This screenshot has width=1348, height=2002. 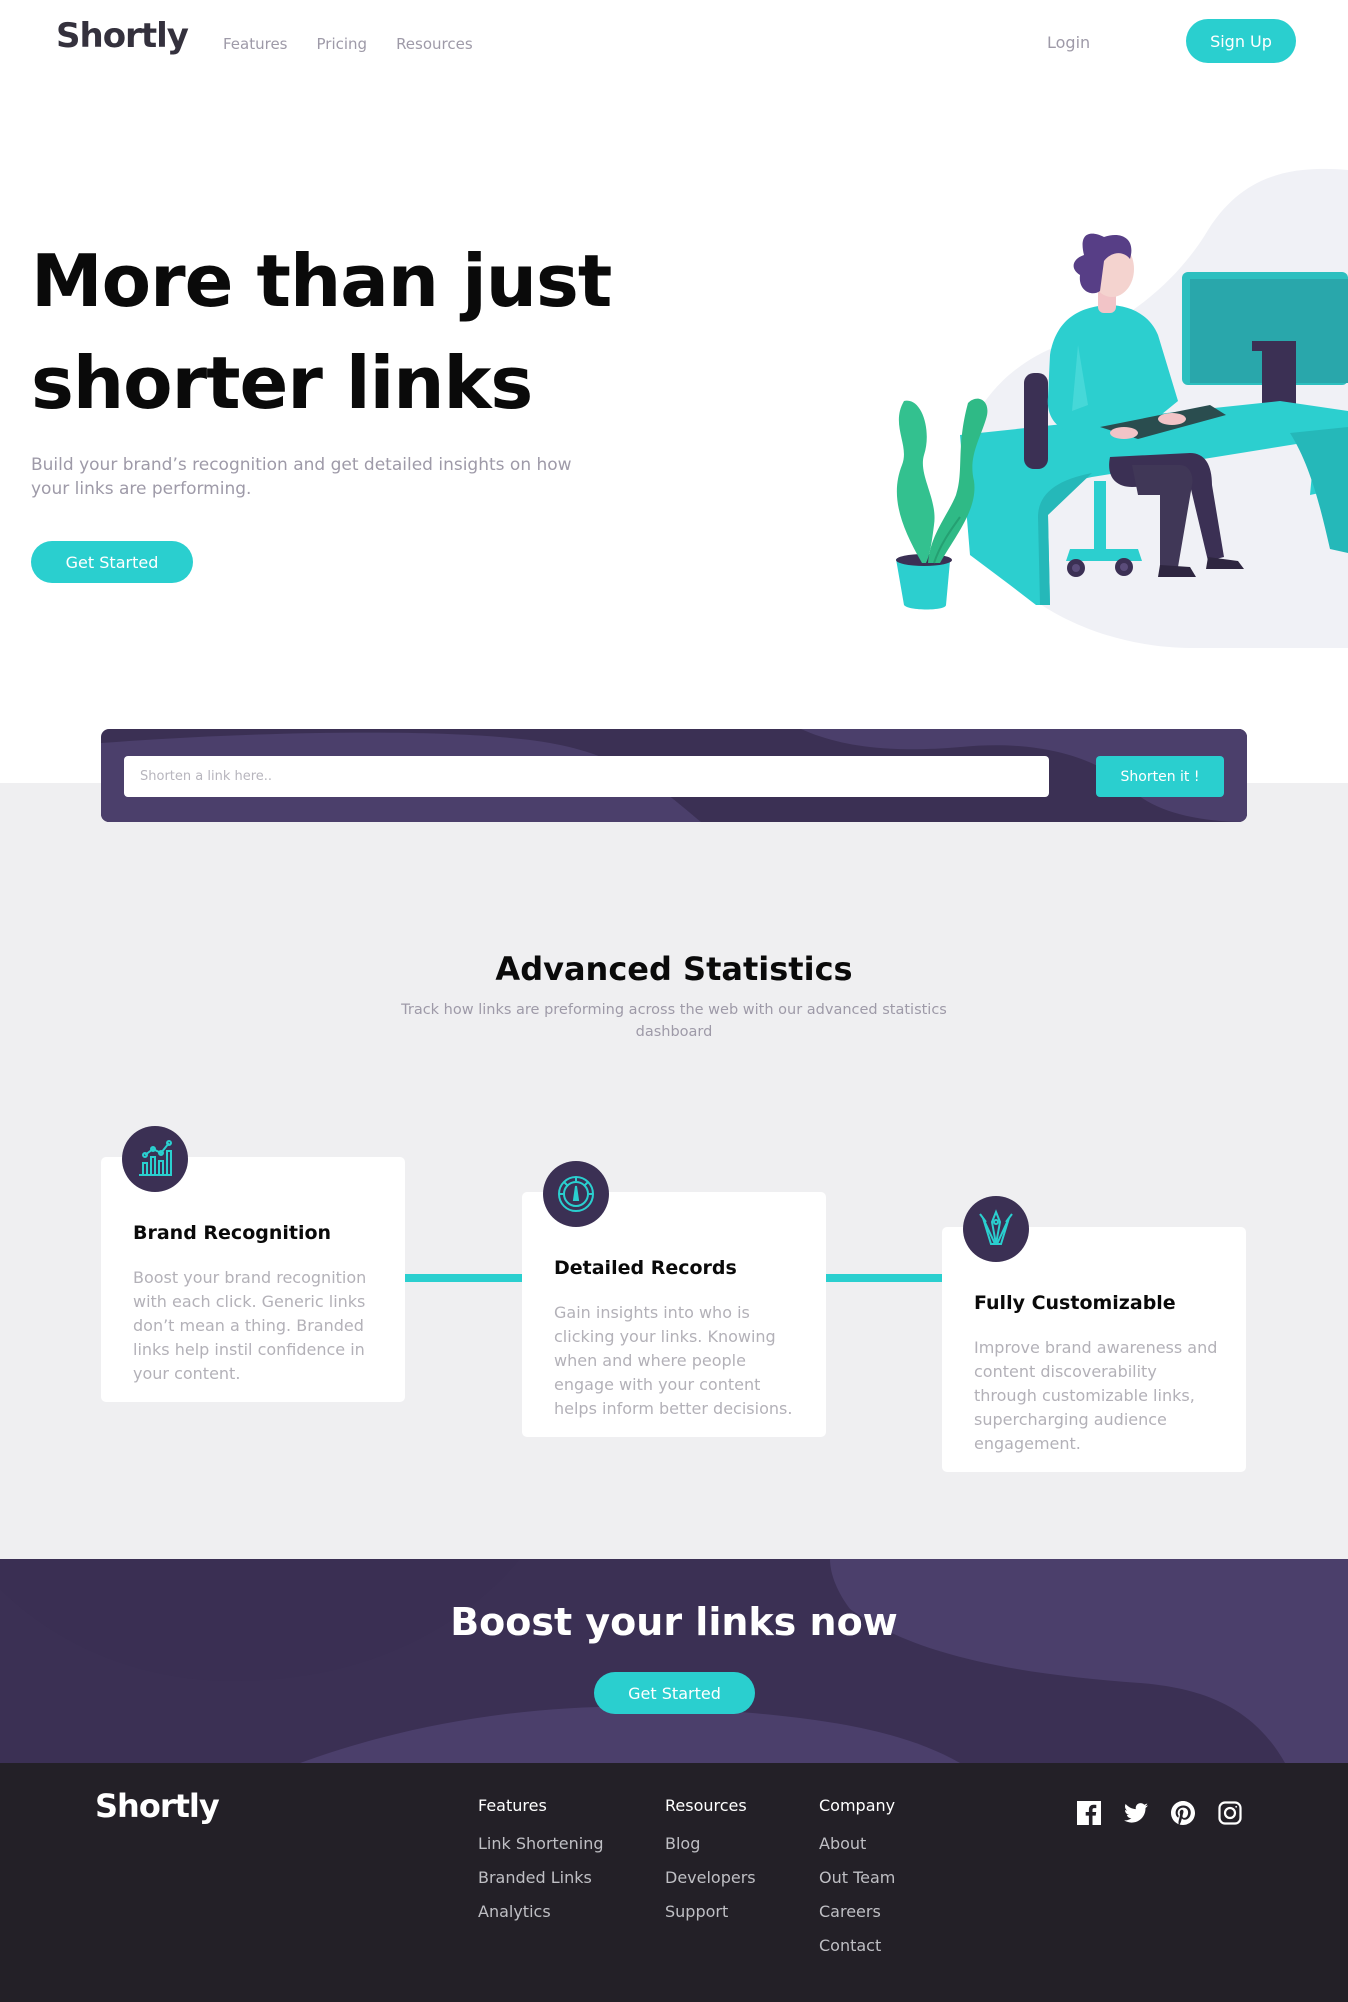 I want to click on boost-background-pattern, so click(x=674, y=1661).